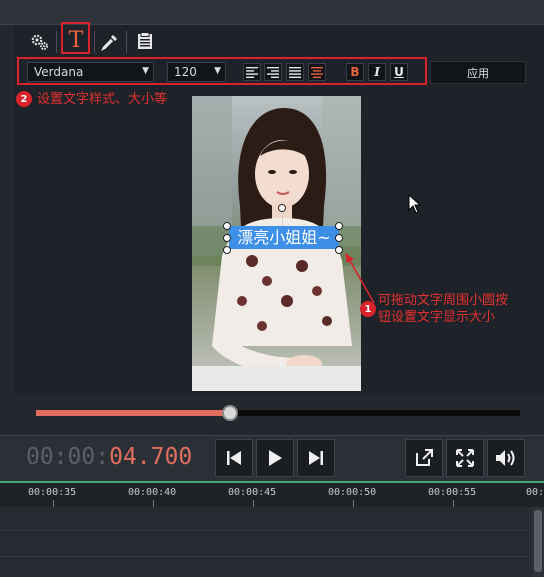 The width and height of the screenshot is (544, 577). Describe the element at coordinates (40, 42) in the screenshot. I see `gear-icon` at that location.